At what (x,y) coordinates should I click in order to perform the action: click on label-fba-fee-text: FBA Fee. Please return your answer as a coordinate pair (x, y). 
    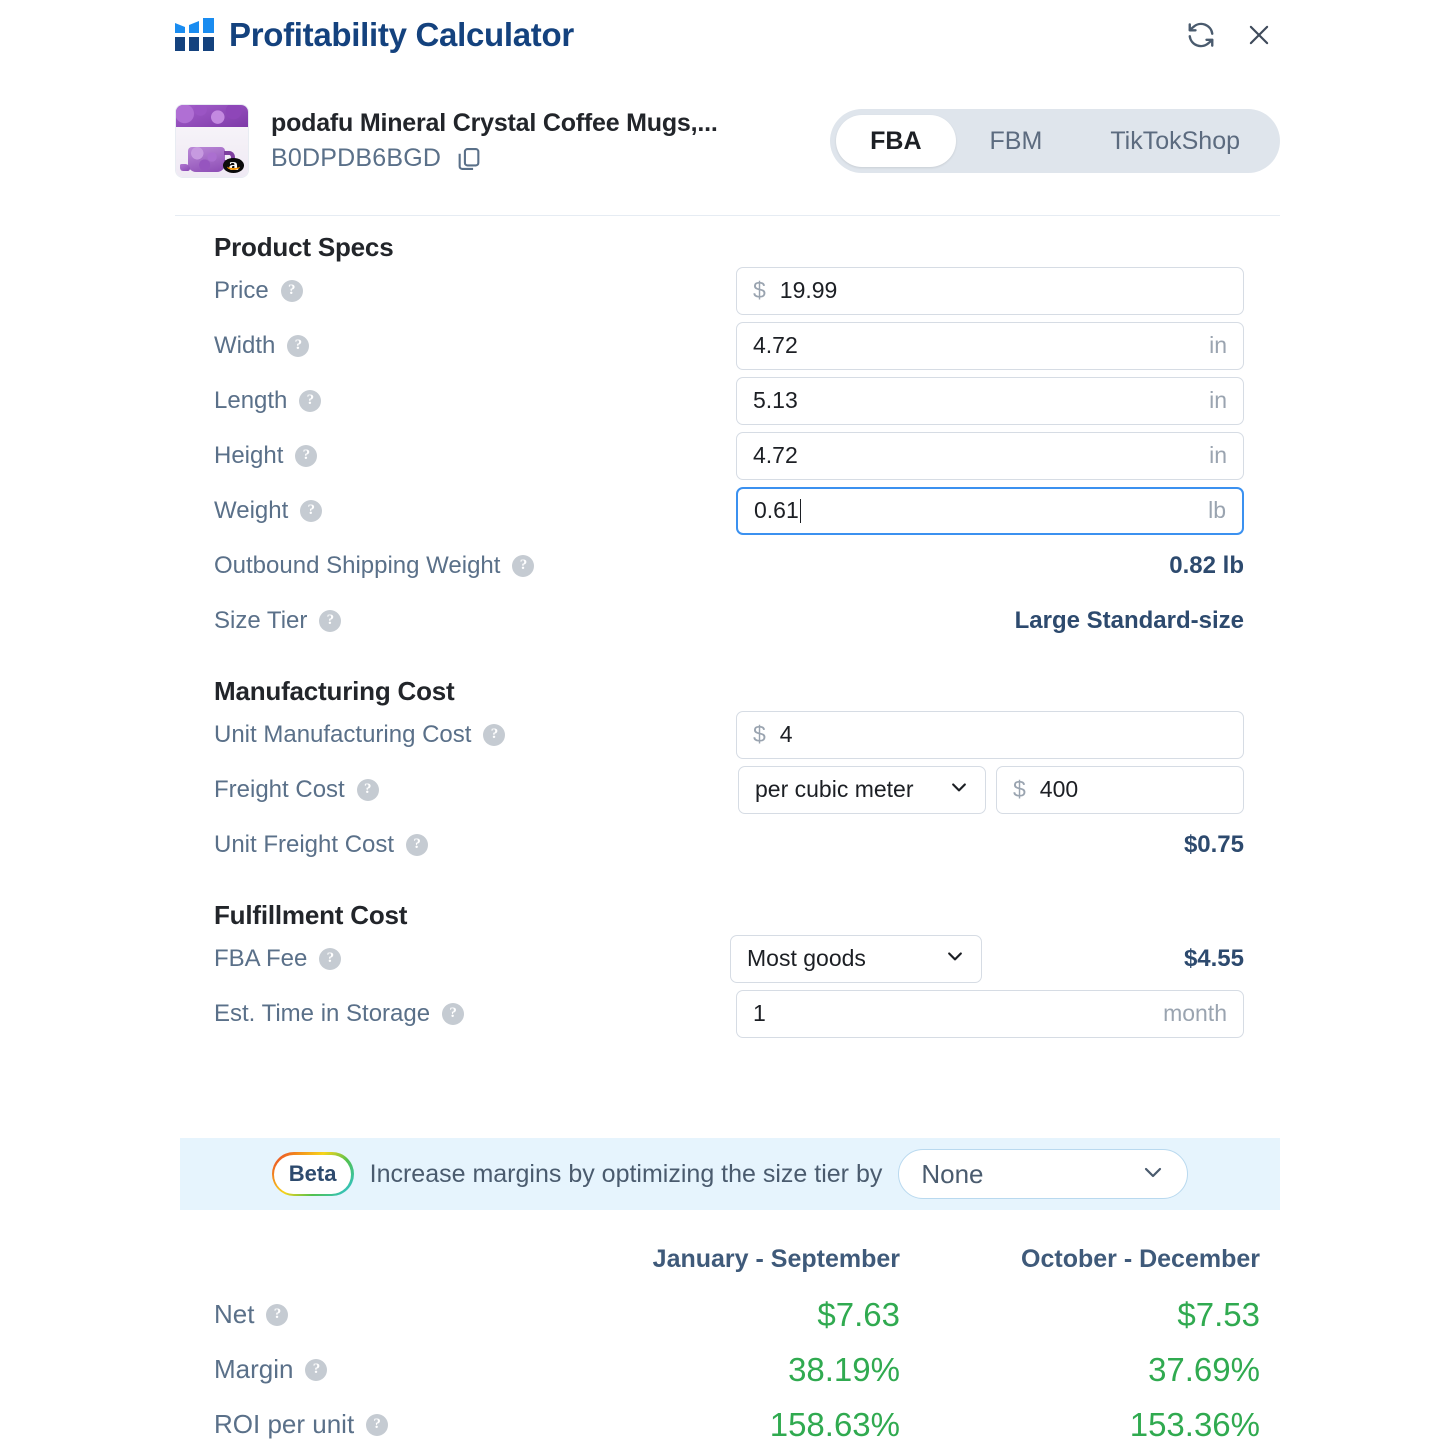
    Looking at the image, I should click on (261, 958).